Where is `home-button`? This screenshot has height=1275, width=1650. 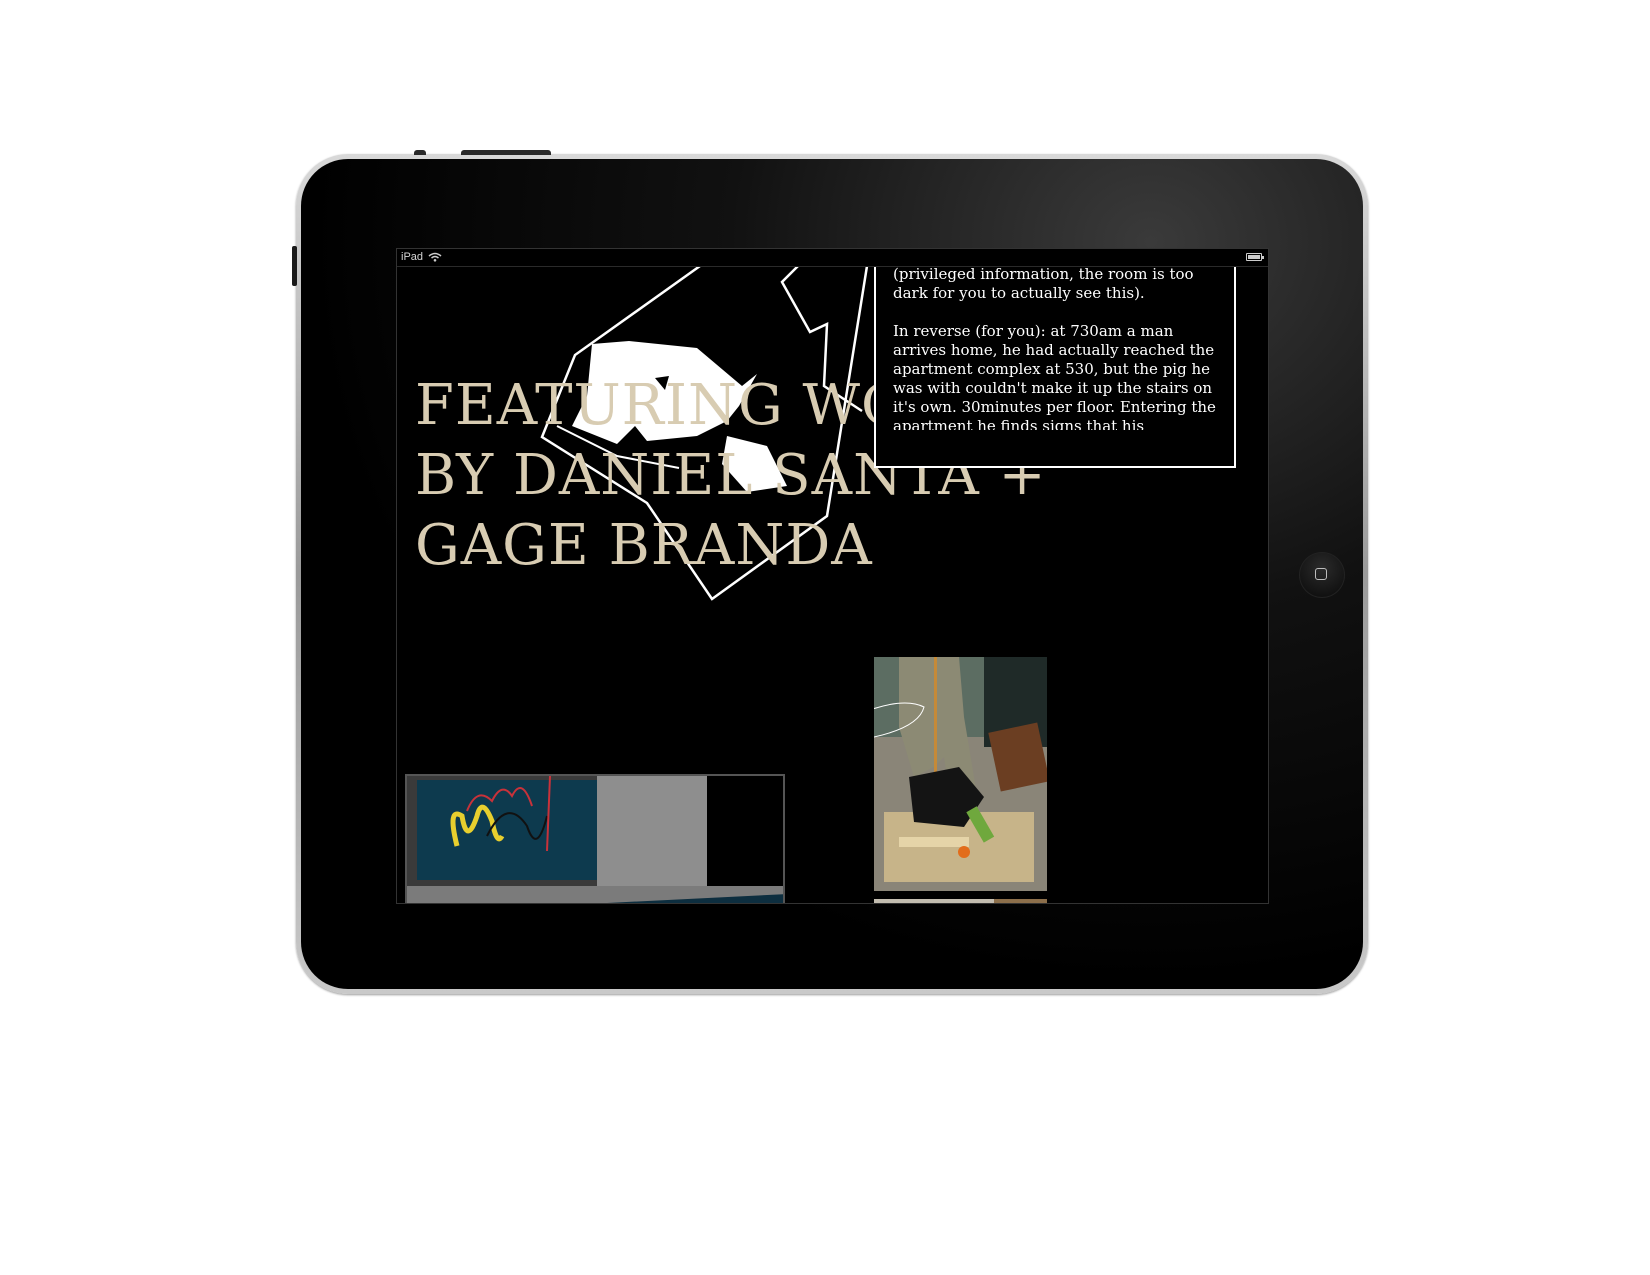 home-button is located at coordinates (1322, 575).